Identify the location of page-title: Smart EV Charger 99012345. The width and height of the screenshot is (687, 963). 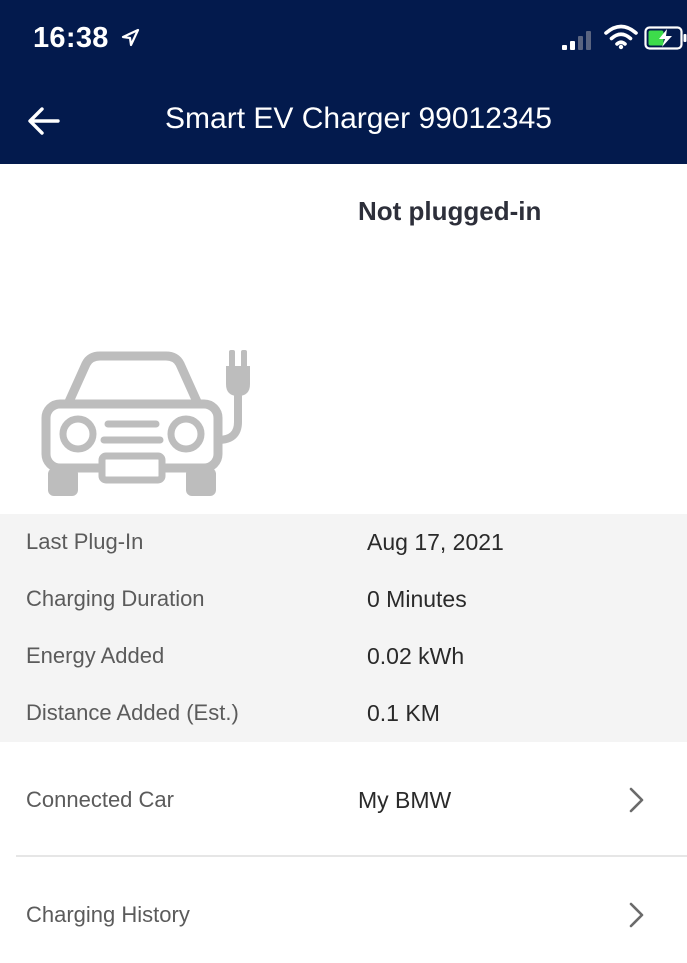
(358, 118).